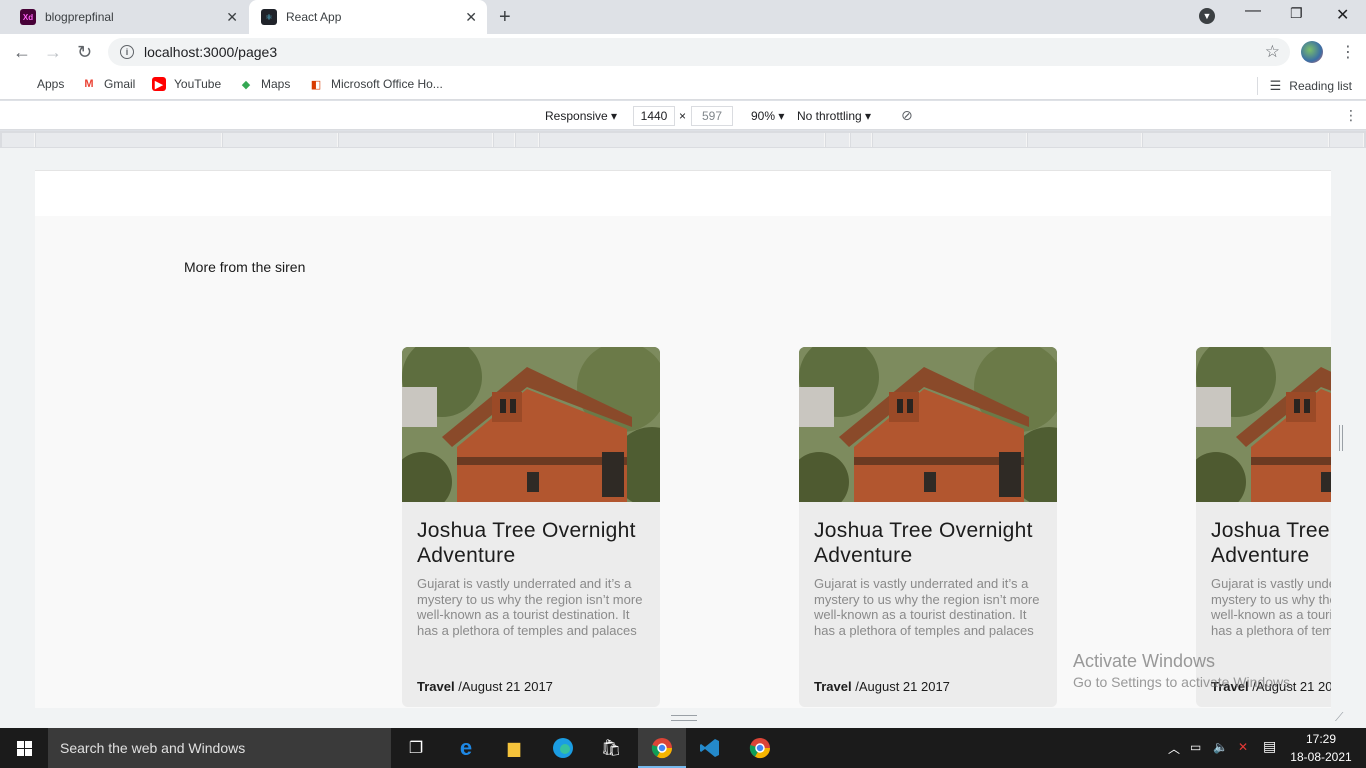  What do you see at coordinates (581, 116) in the screenshot?
I see `device-select: Responsive ▾` at bounding box center [581, 116].